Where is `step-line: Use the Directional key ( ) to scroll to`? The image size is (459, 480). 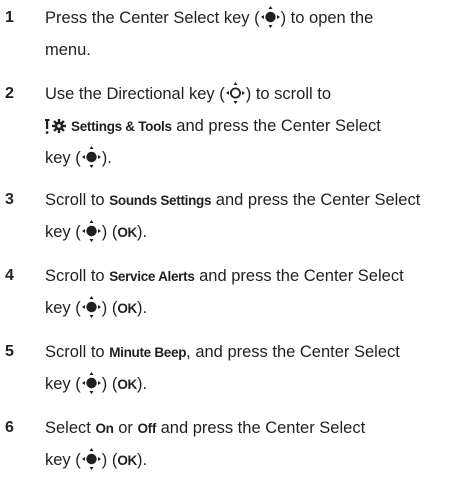 step-line: Use the Directional key ( ) to scroll to is located at coordinates (251, 94).